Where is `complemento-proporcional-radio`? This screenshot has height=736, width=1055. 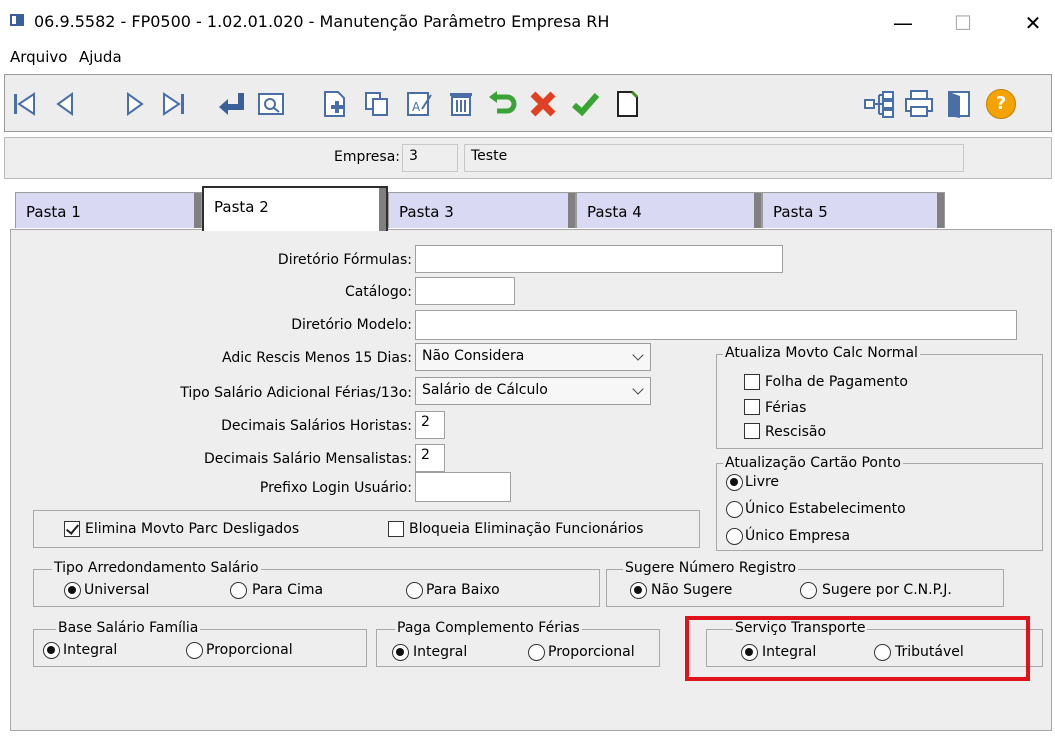 complemento-proporcional-radio is located at coordinates (536, 652).